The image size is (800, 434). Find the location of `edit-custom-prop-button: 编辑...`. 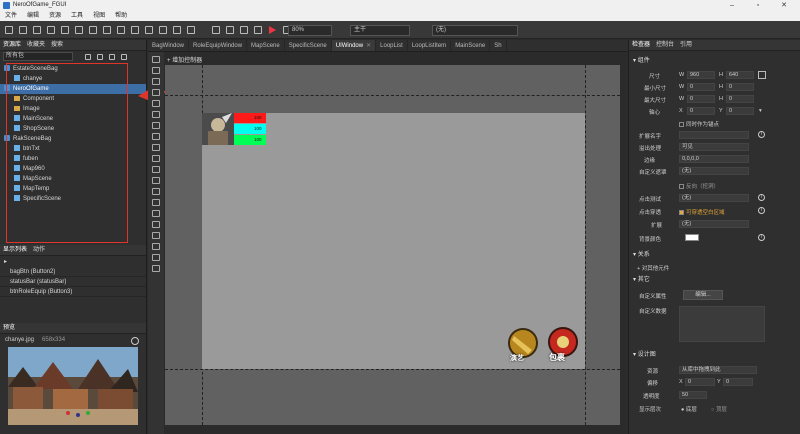

edit-custom-prop-button: 编辑... is located at coordinates (703, 295).